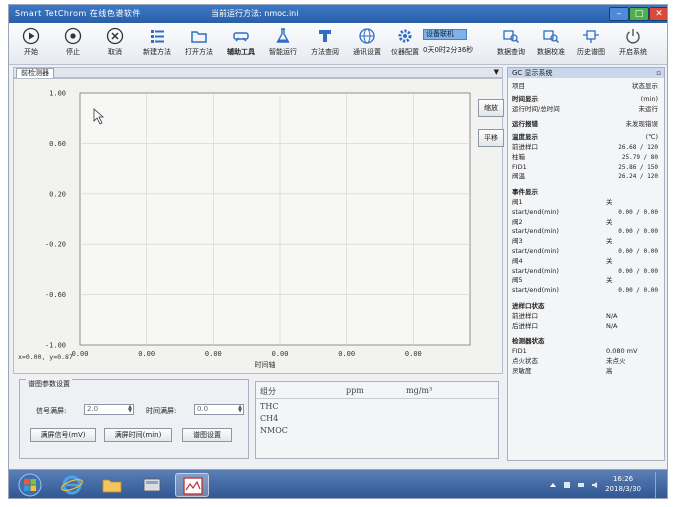 The image size is (678, 507). What do you see at coordinates (72, 485) in the screenshot?
I see `taskbar-ie` at bounding box center [72, 485].